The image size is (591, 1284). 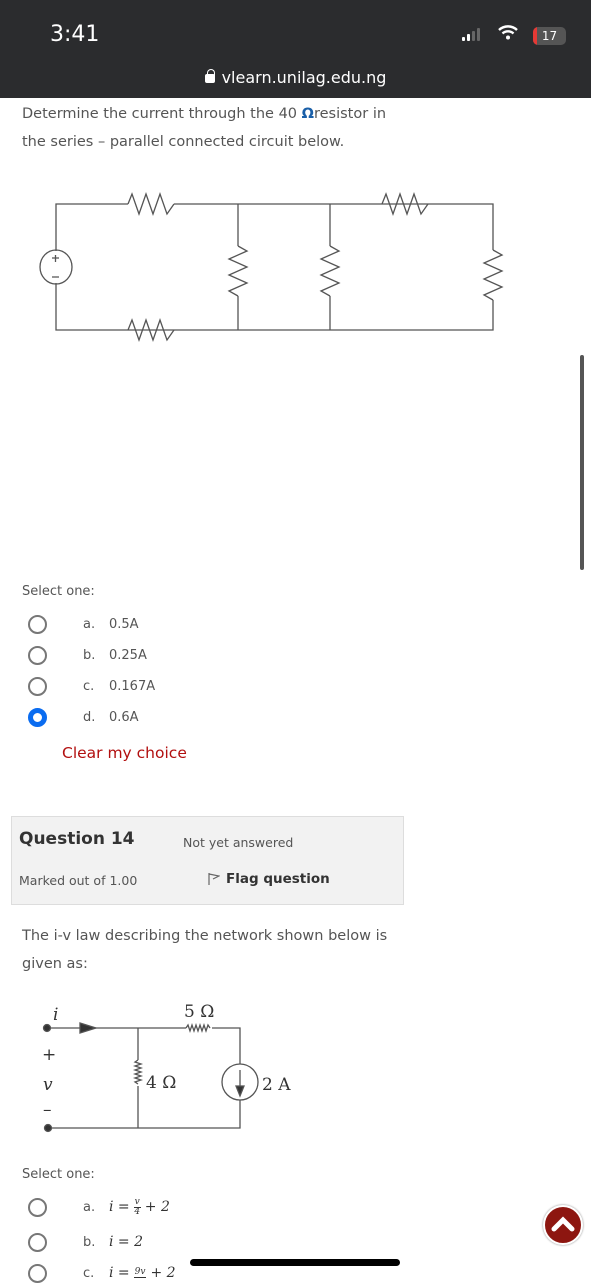 I want to click on voltage-label: v, so click(x=48, y=1085).